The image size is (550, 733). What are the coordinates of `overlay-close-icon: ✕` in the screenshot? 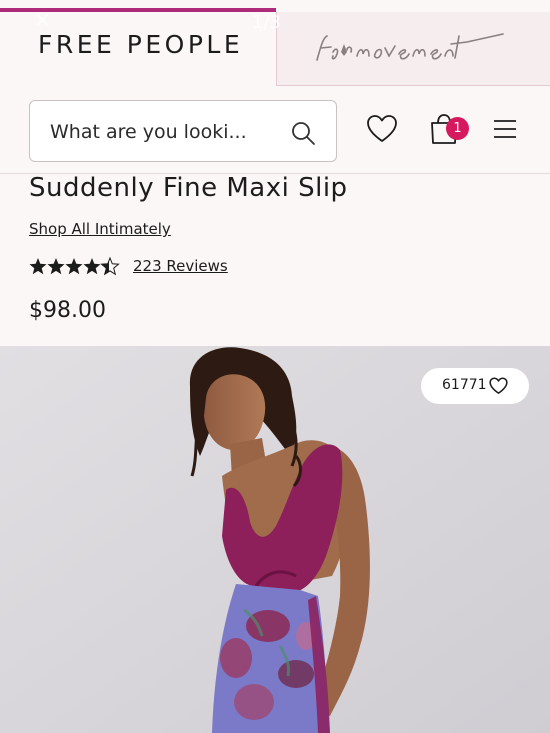 It's located at (42, 20).